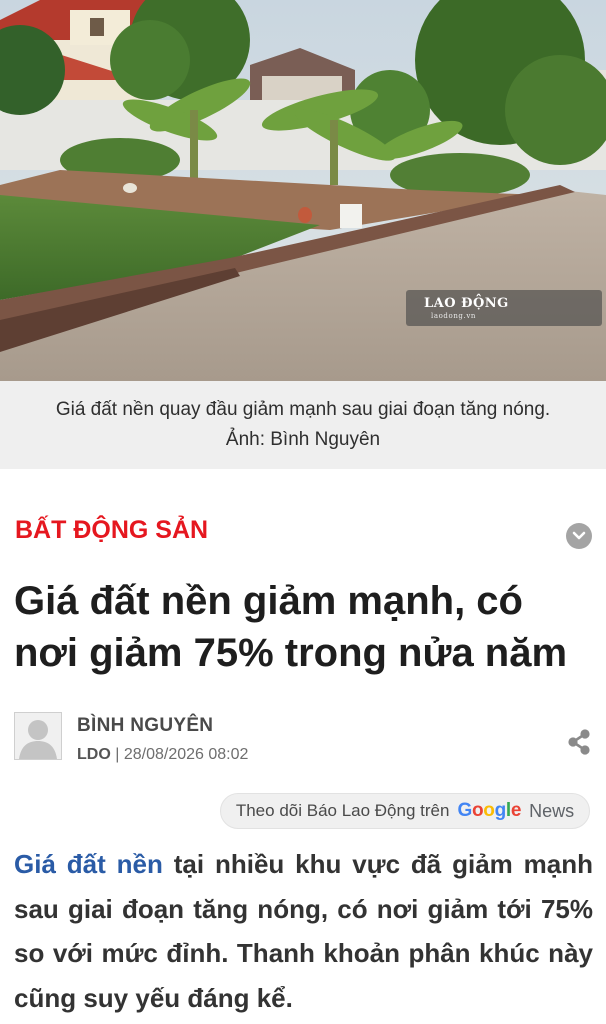  I want to click on source-label: LDO, so click(94, 754).